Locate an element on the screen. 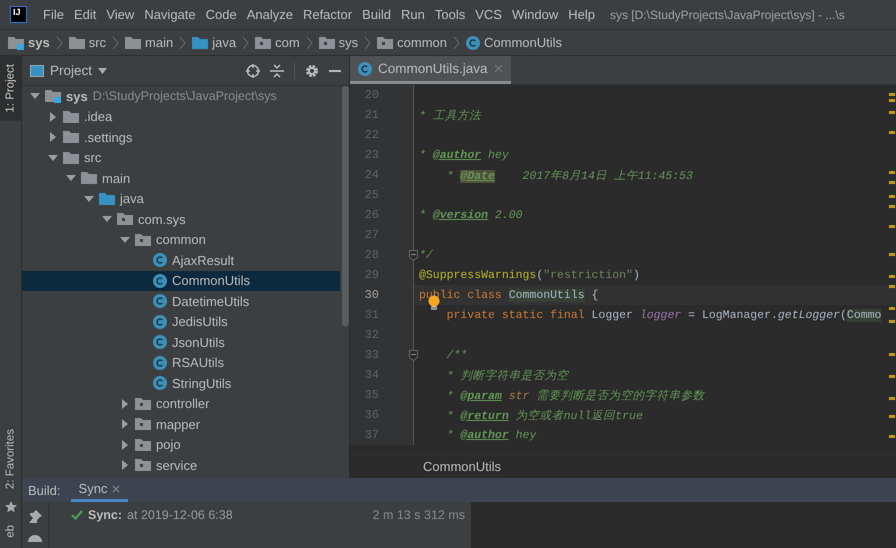 The height and width of the screenshot is (548, 896). tree-row: pojo is located at coordinates (181, 444).